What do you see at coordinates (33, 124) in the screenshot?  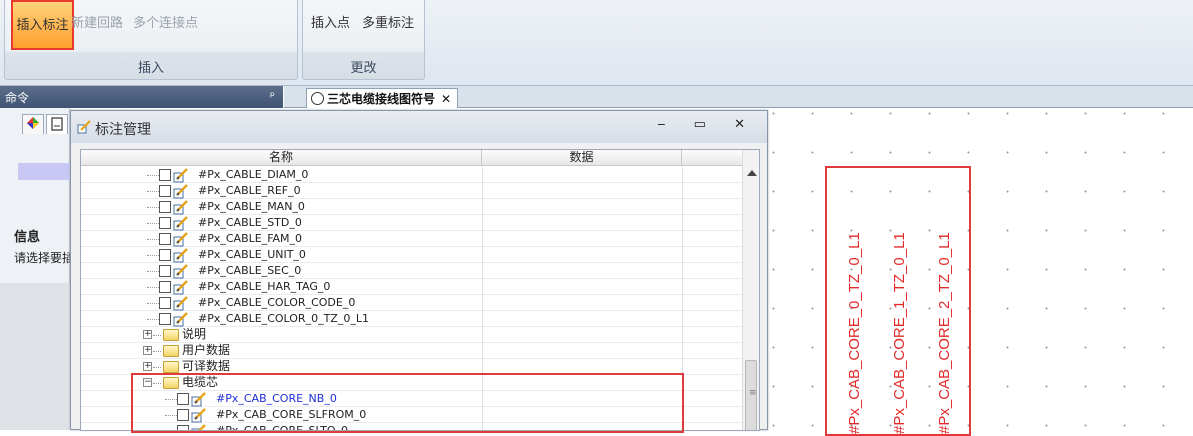 I see `properties-tab` at bounding box center [33, 124].